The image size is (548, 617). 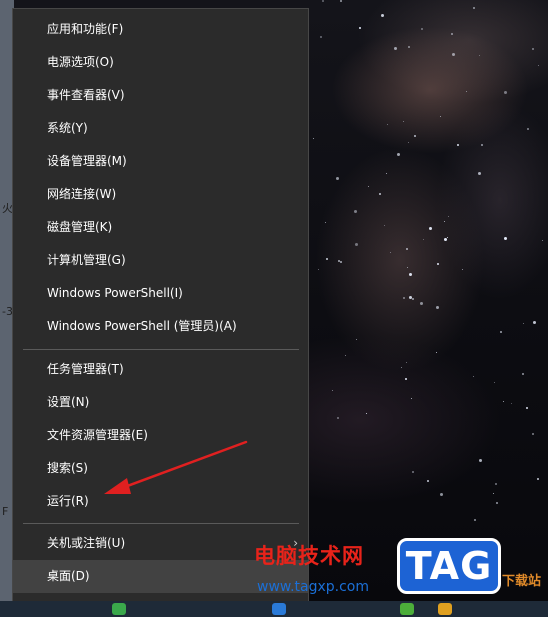 I want to click on watermark-url: www.tagxp.com, so click(x=313, y=587).